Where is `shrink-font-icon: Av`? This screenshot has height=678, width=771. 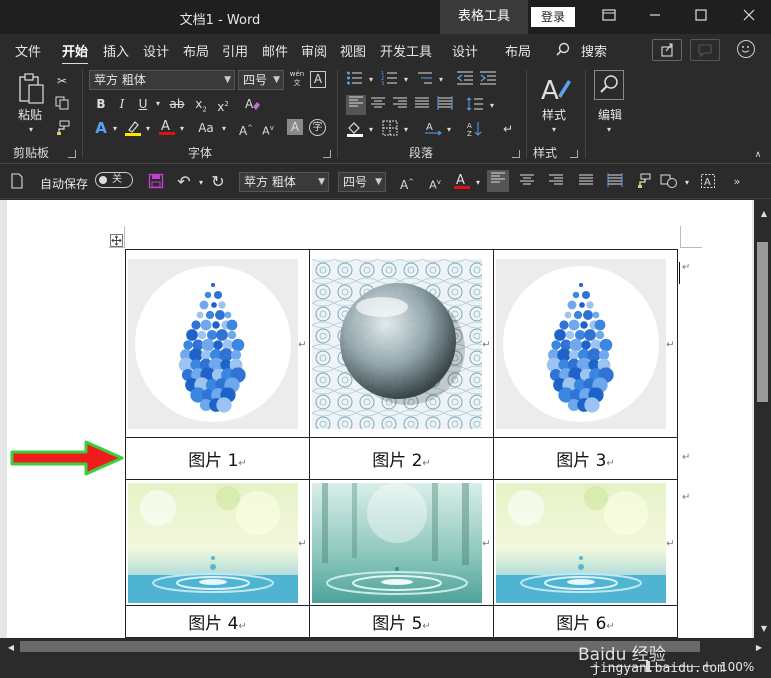
shrink-font-icon: Av is located at coordinates (435, 182).